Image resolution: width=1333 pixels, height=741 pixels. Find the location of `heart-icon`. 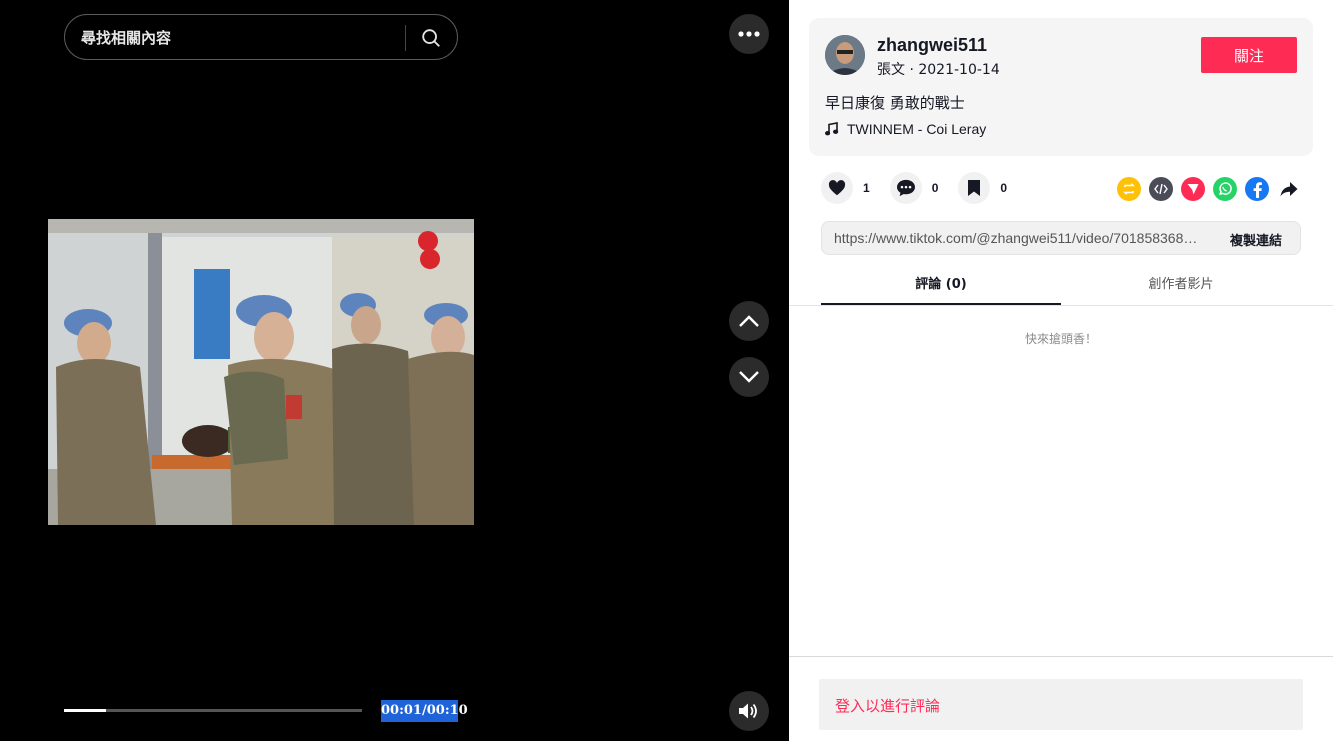

heart-icon is located at coordinates (837, 188).